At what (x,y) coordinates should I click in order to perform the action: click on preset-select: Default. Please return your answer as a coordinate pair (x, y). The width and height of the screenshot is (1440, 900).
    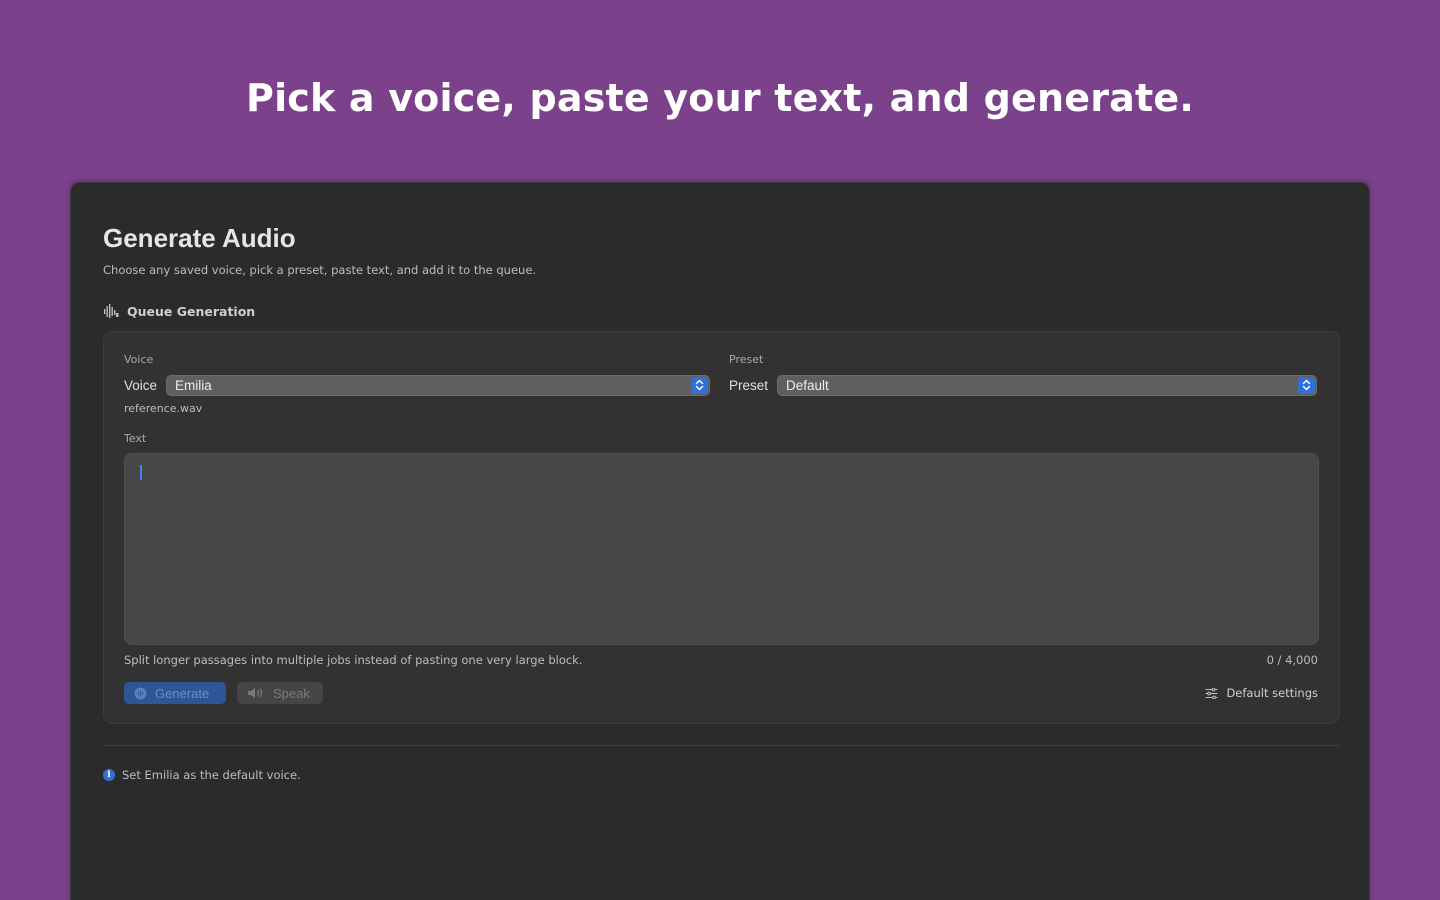
    Looking at the image, I should click on (1047, 385).